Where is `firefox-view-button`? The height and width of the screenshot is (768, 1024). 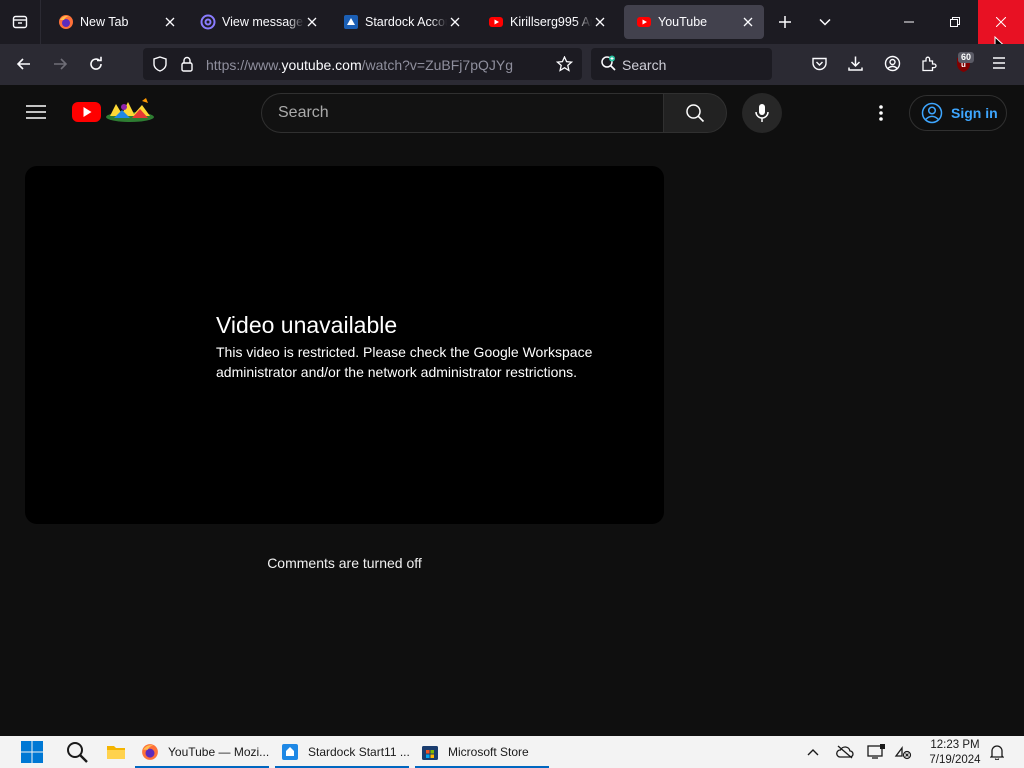
firefox-view-button is located at coordinates (20, 22).